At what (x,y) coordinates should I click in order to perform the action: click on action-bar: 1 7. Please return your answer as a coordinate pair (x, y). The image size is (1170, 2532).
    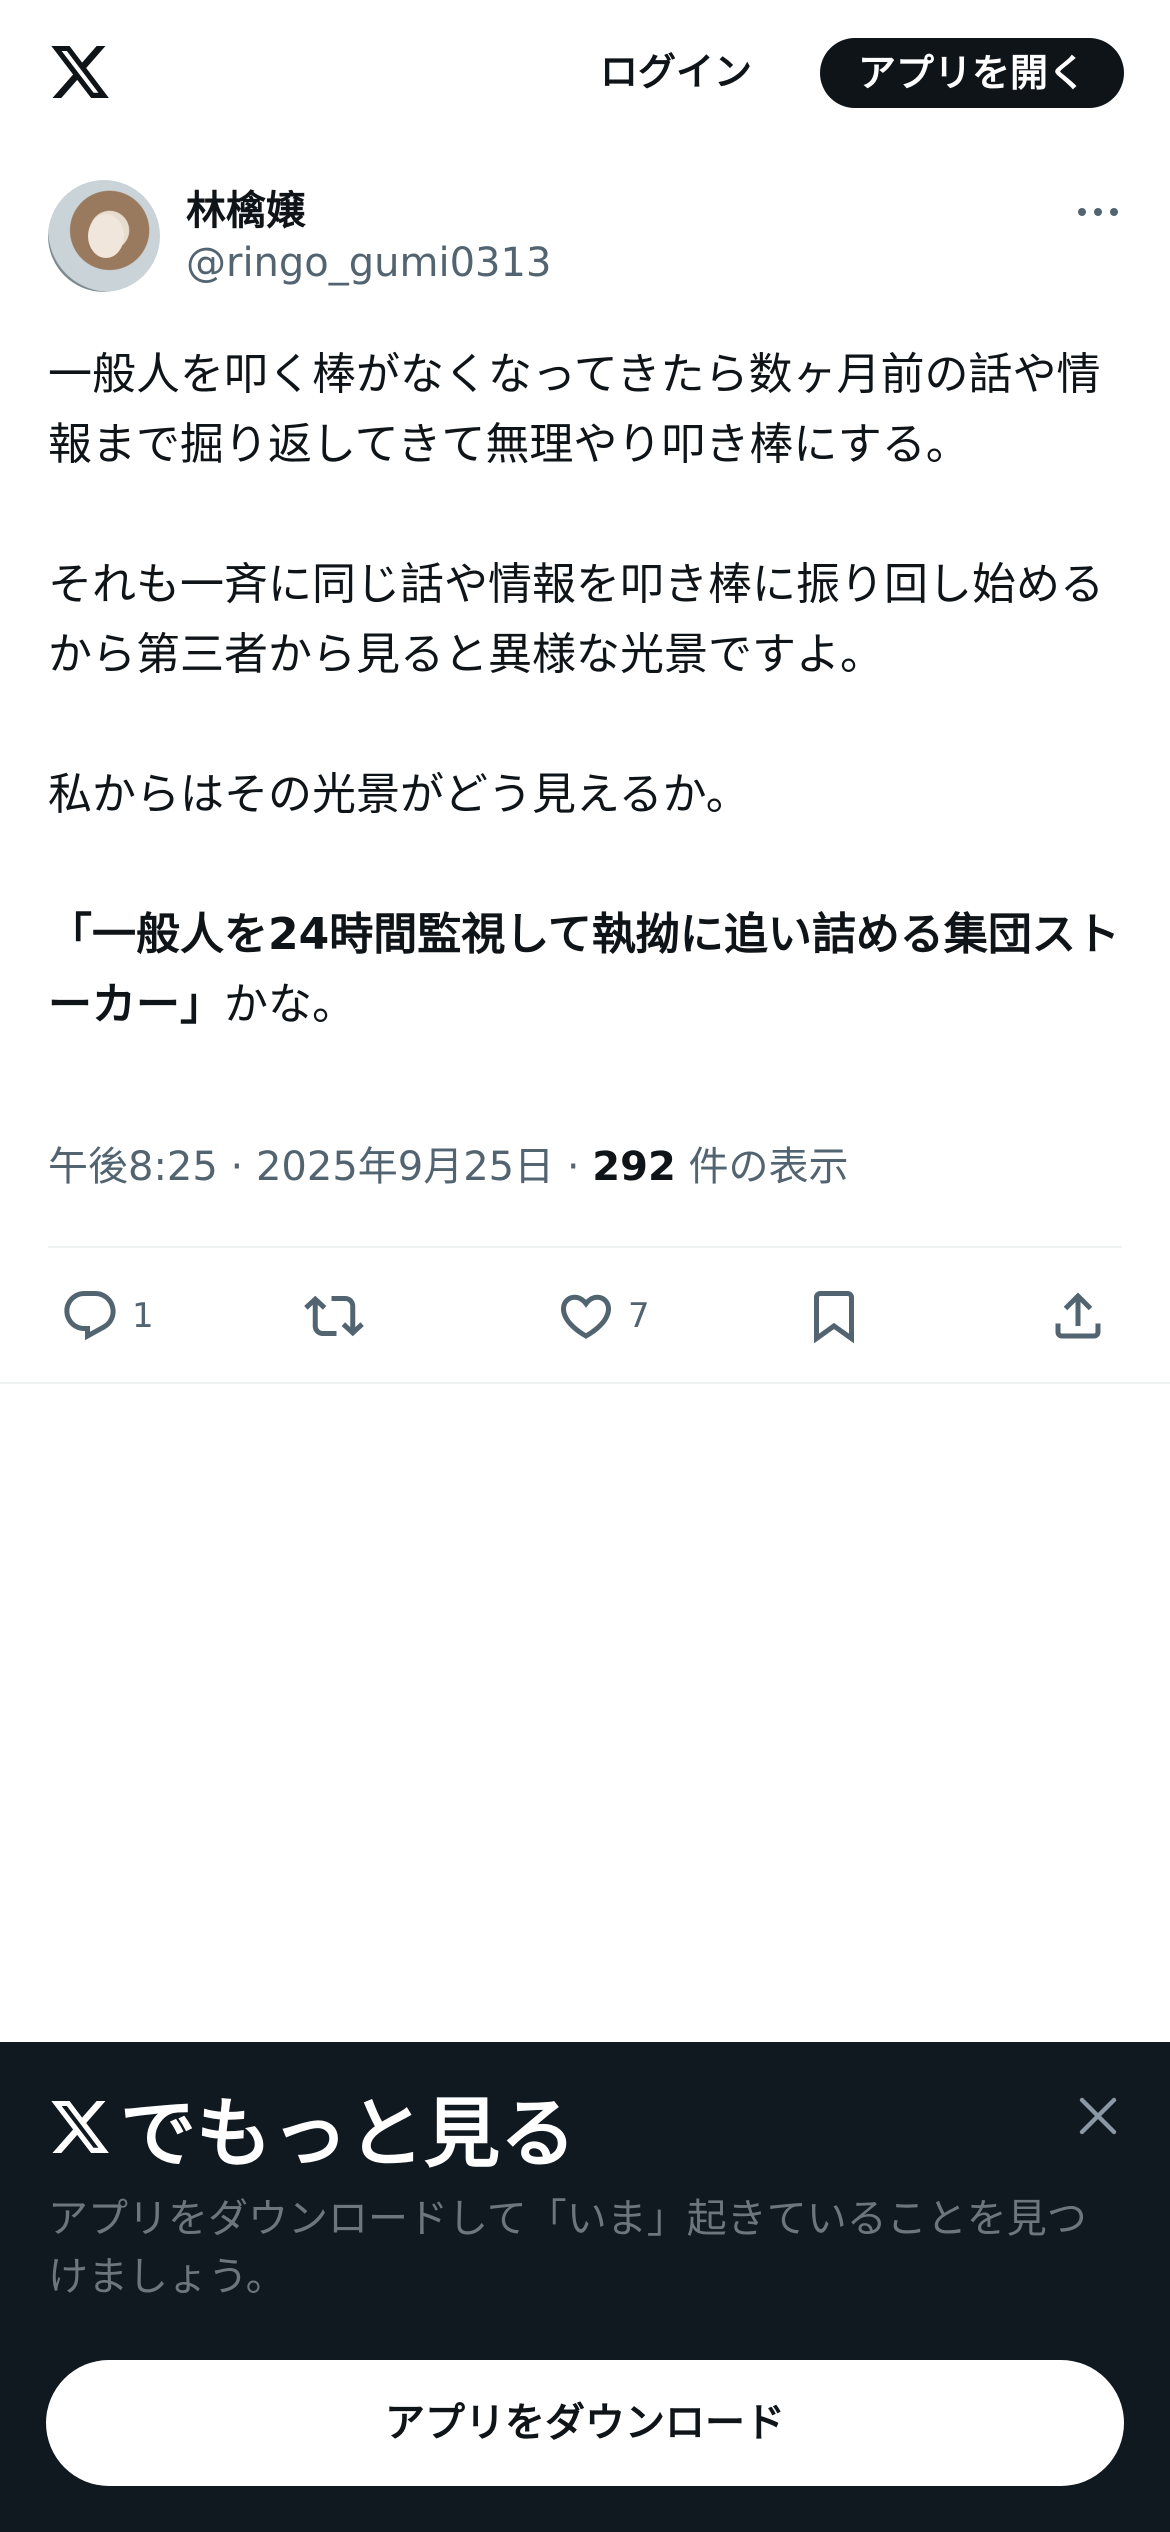
    Looking at the image, I should click on (585, 1316).